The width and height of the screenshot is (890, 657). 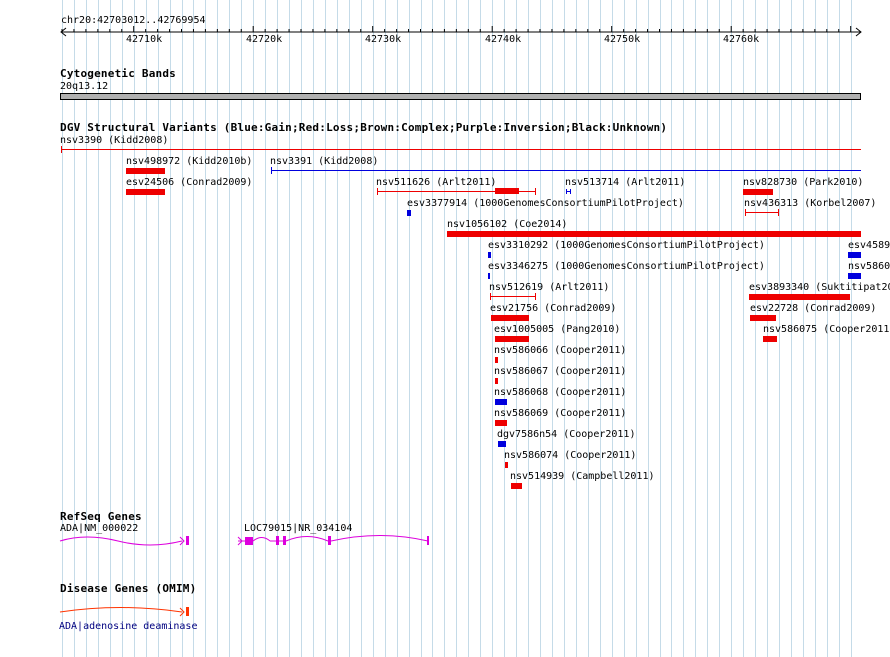 What do you see at coordinates (128, 627) in the screenshot?
I see `omim-link-ada: ADA|adenosine deaminase` at bounding box center [128, 627].